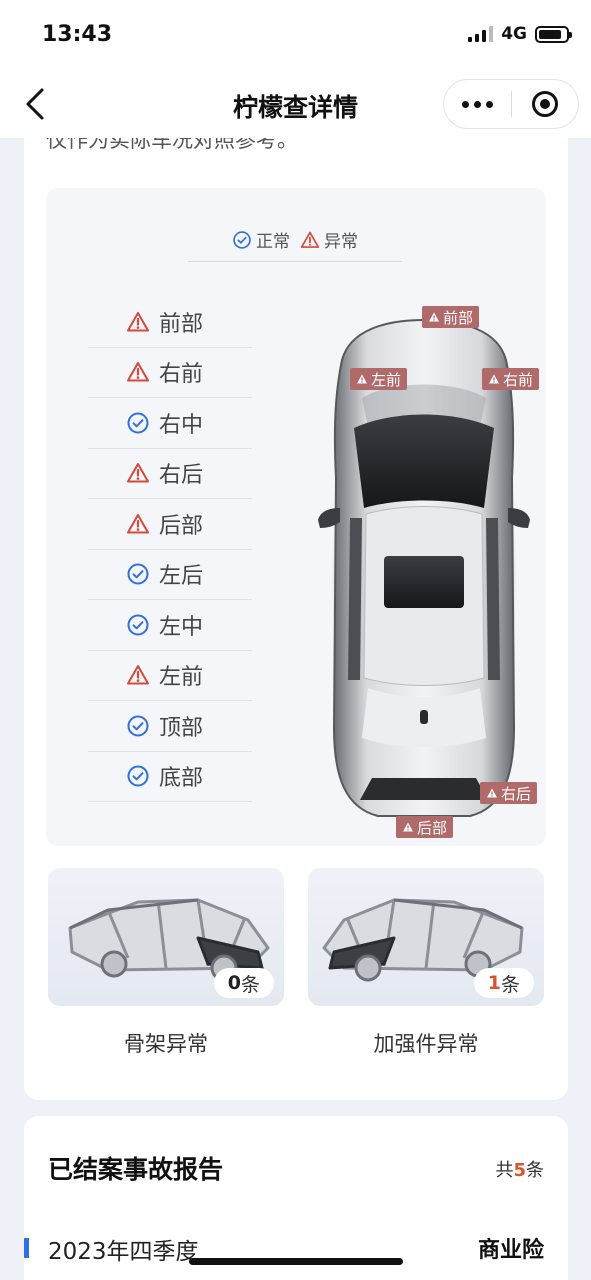 The height and width of the screenshot is (1280, 591). What do you see at coordinates (181, 627) in the screenshot?
I see `part-label: 左中` at bounding box center [181, 627].